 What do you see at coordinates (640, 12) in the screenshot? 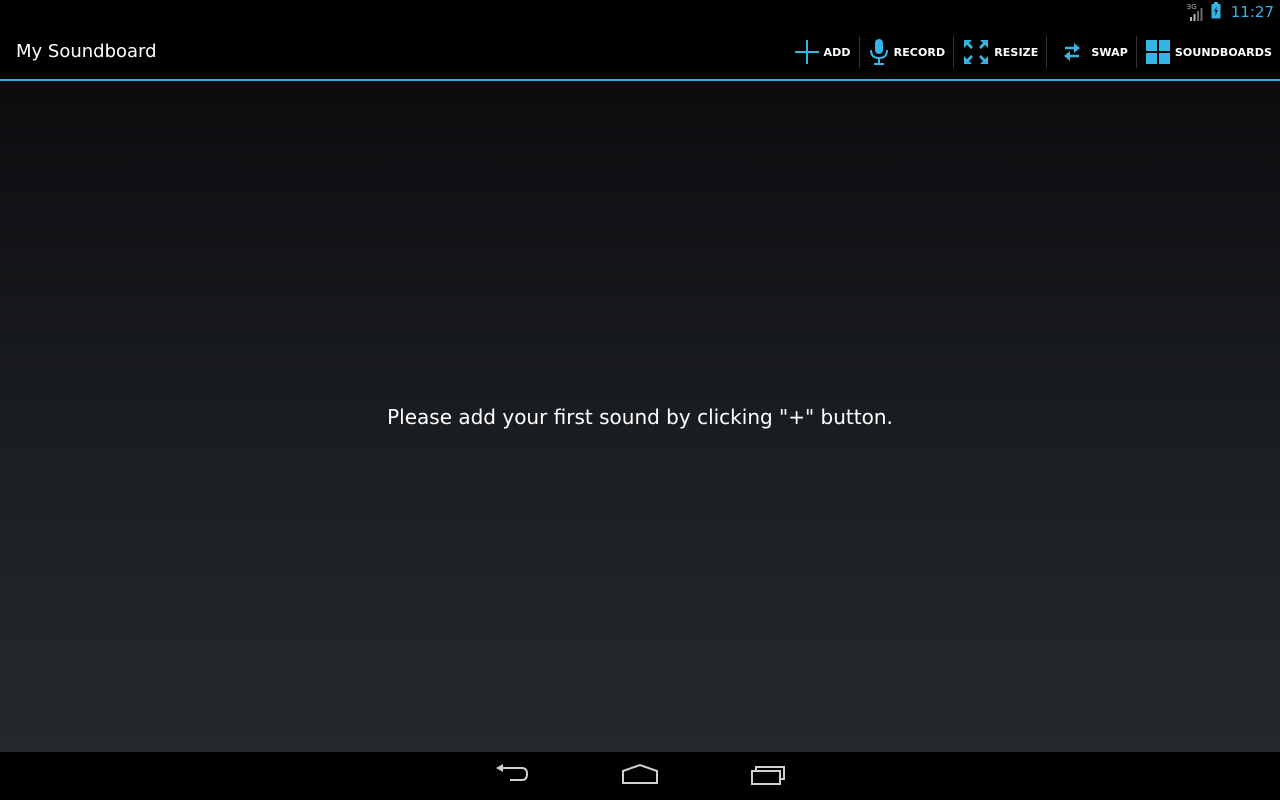
I see `status-bar: 3G 11:27` at bounding box center [640, 12].